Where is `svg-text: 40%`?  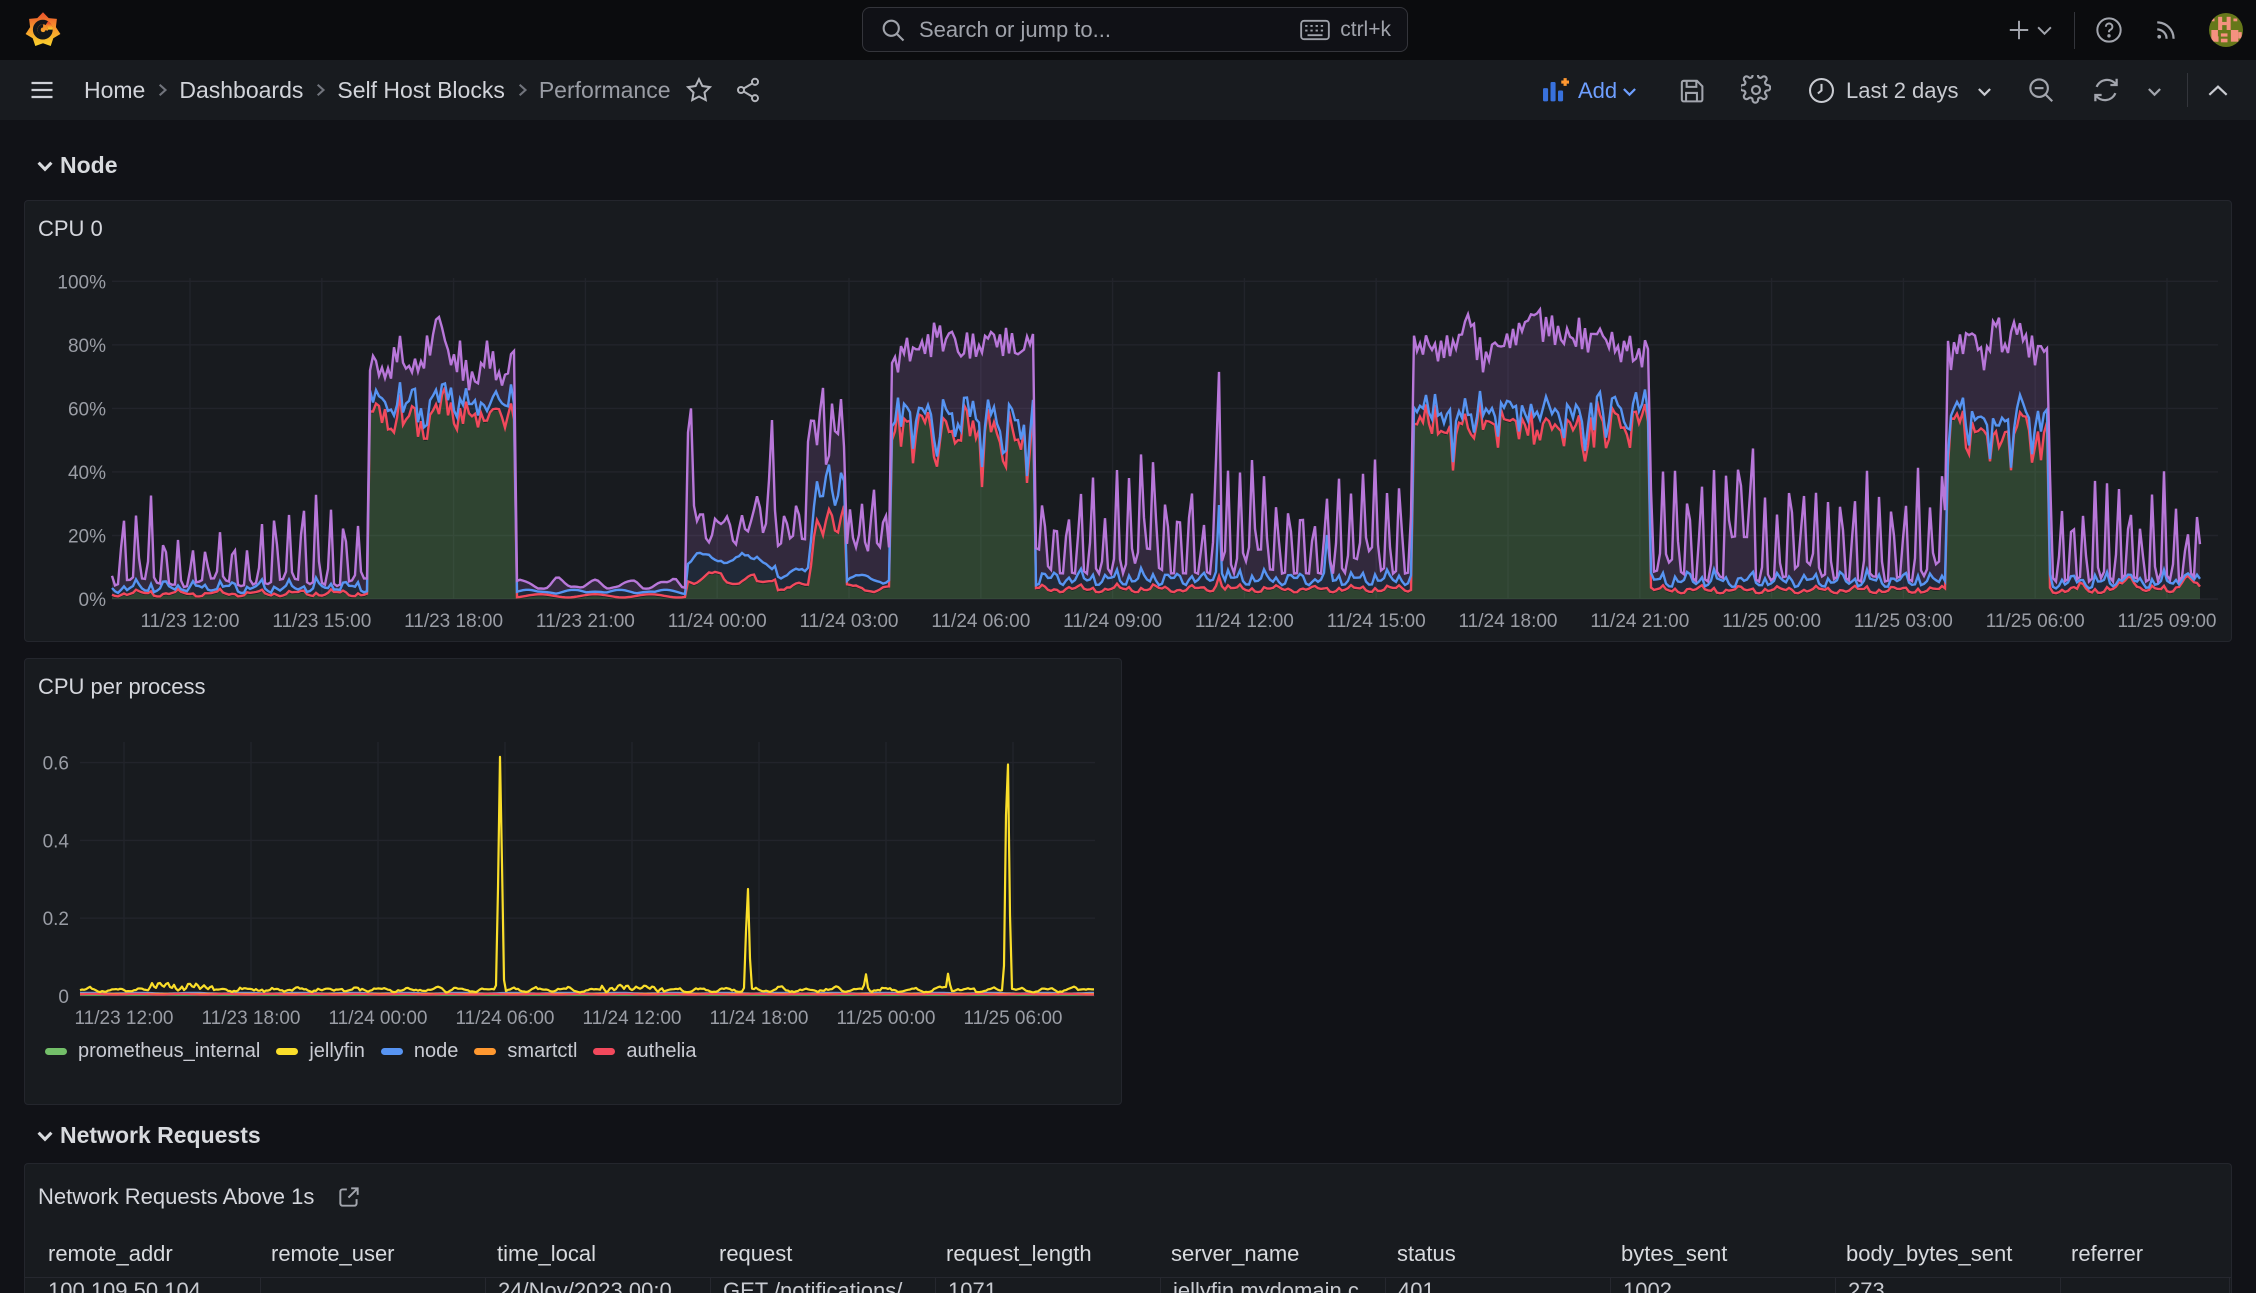 svg-text: 40% is located at coordinates (87, 473).